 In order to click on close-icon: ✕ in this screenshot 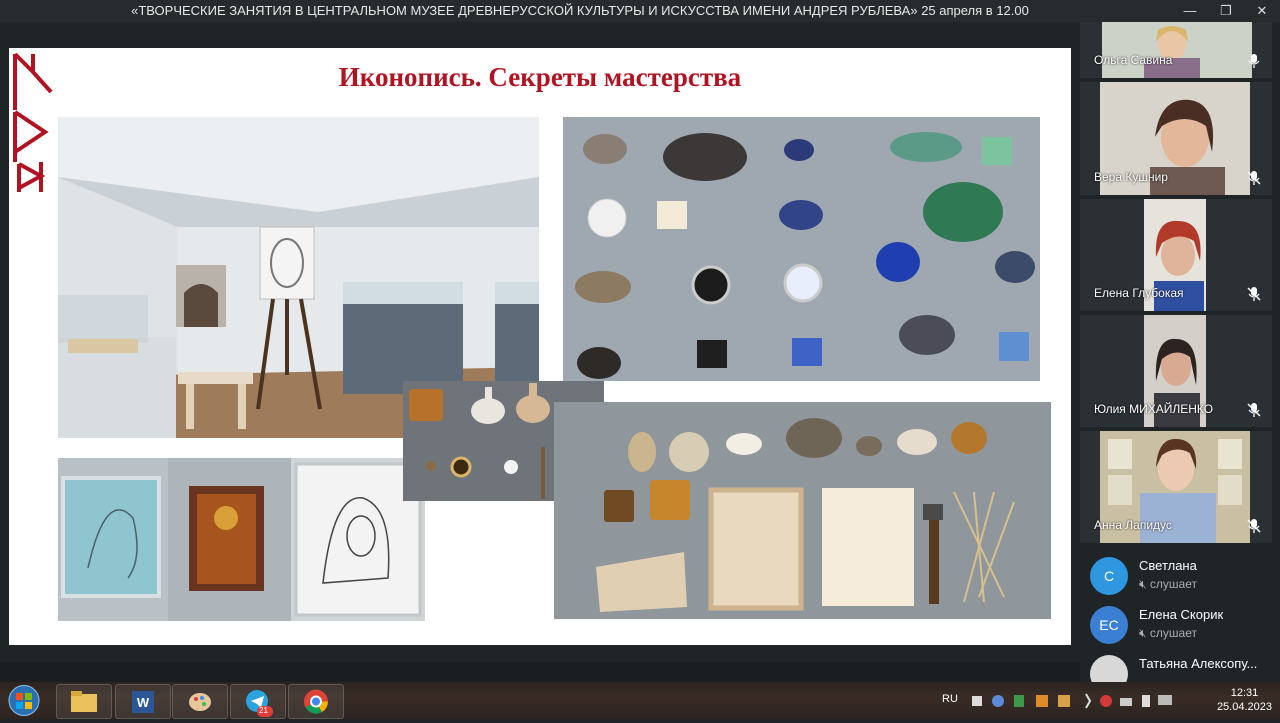, I will do `click(1262, 11)`.